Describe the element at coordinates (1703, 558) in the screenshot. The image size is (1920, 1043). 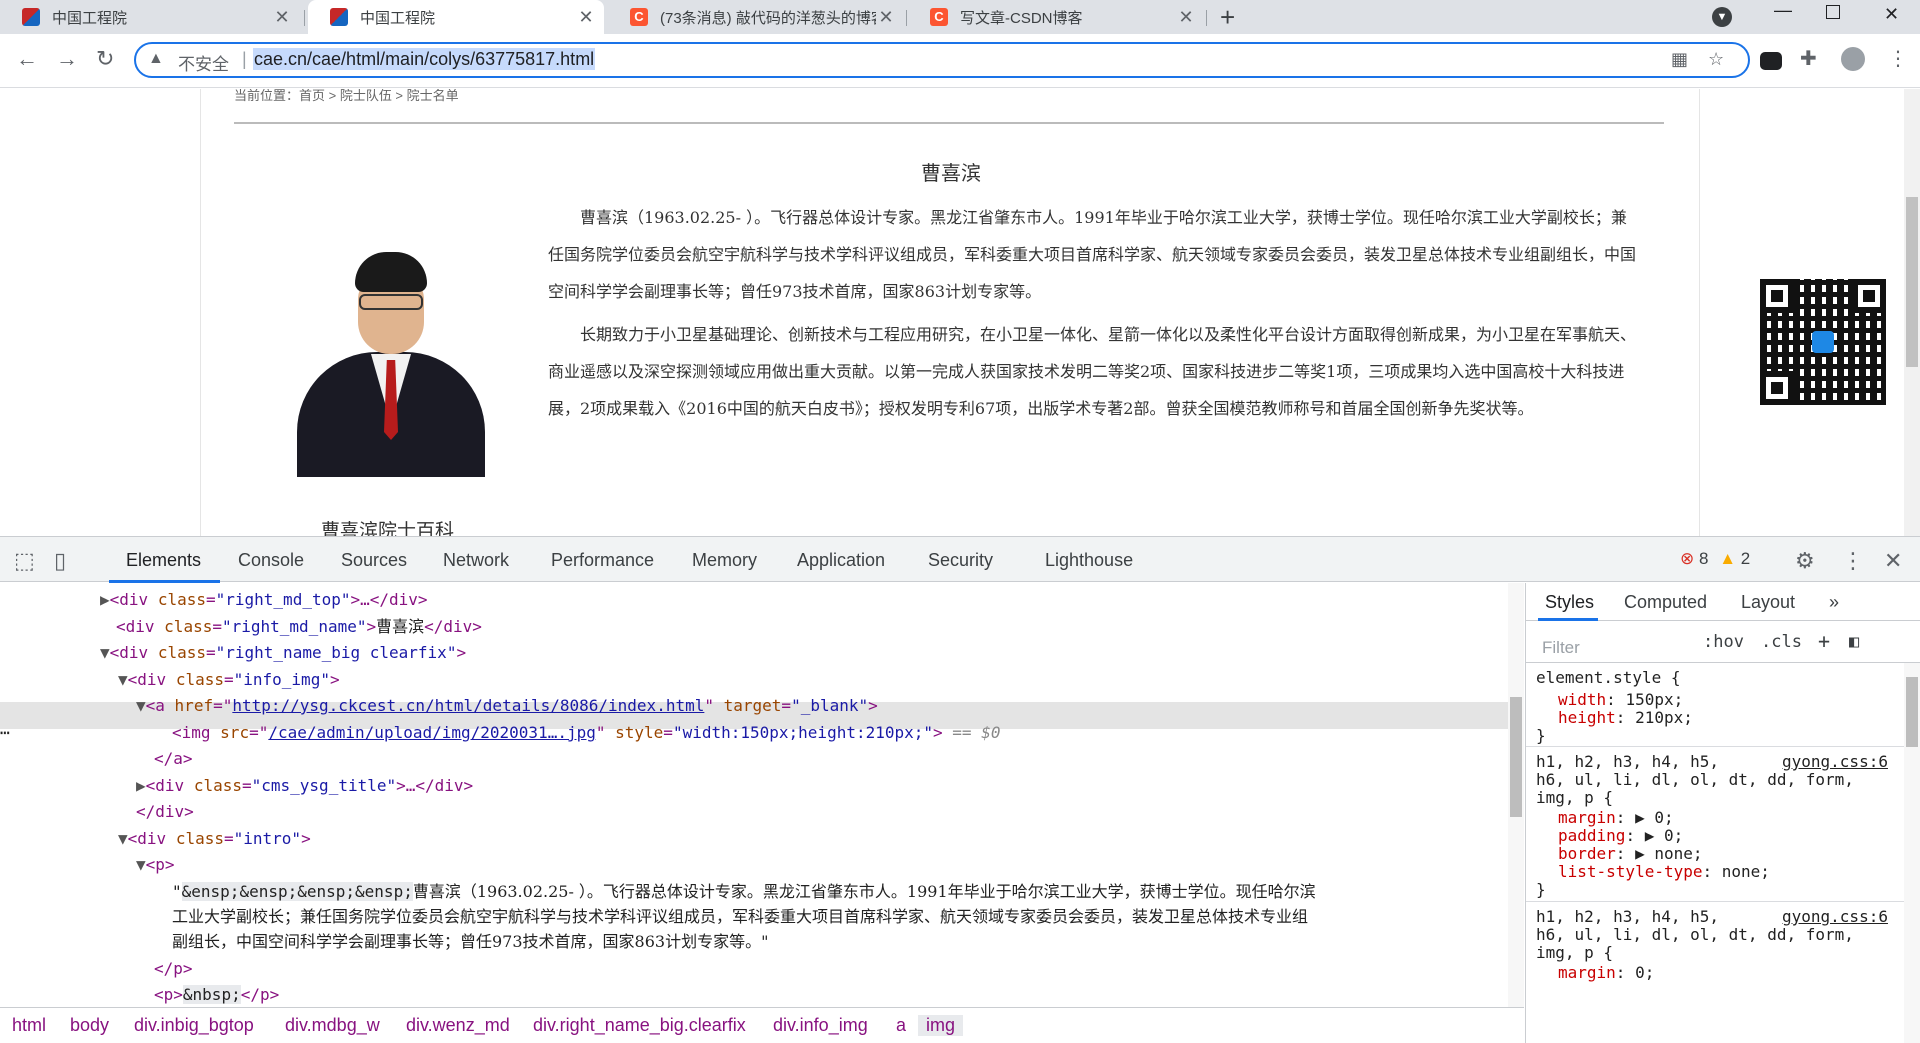
I see `error-count: 8` at that location.